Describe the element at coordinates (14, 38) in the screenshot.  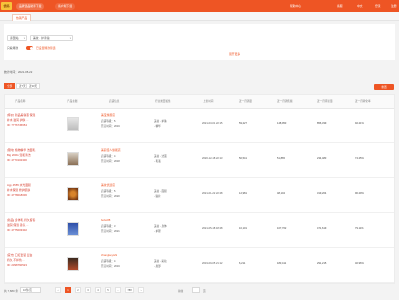
I see `site-select-value: 泰国站` at that location.